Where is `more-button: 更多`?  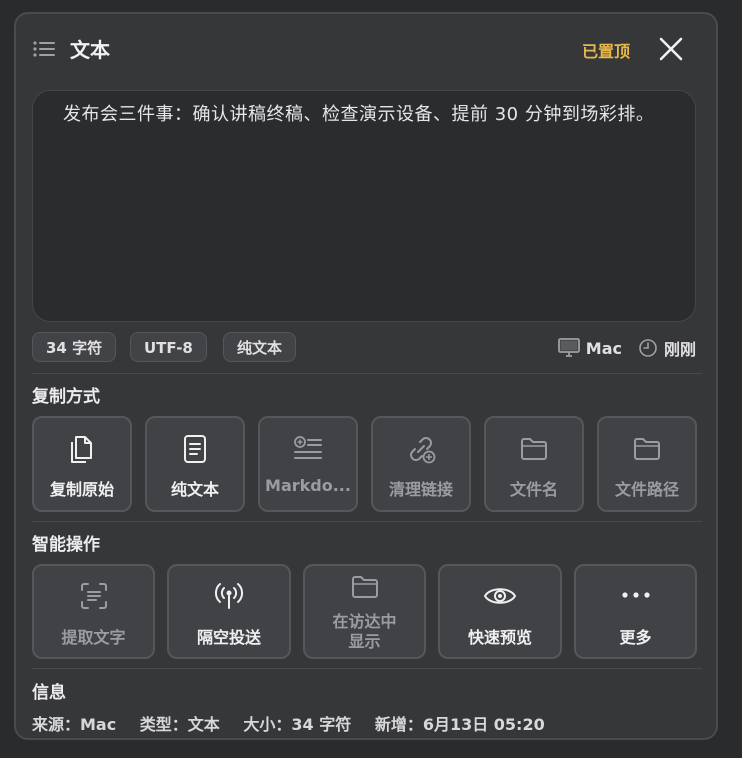 more-button: 更多 is located at coordinates (635, 611).